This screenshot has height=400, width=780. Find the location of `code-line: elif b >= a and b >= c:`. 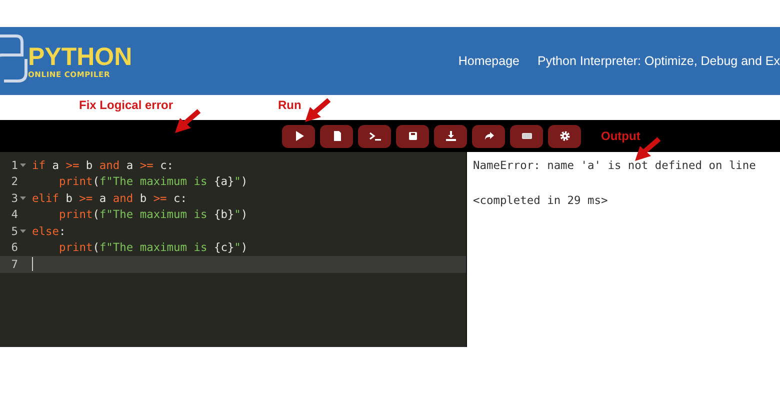

code-line: elif b >= a and b >= c: is located at coordinates (110, 198).